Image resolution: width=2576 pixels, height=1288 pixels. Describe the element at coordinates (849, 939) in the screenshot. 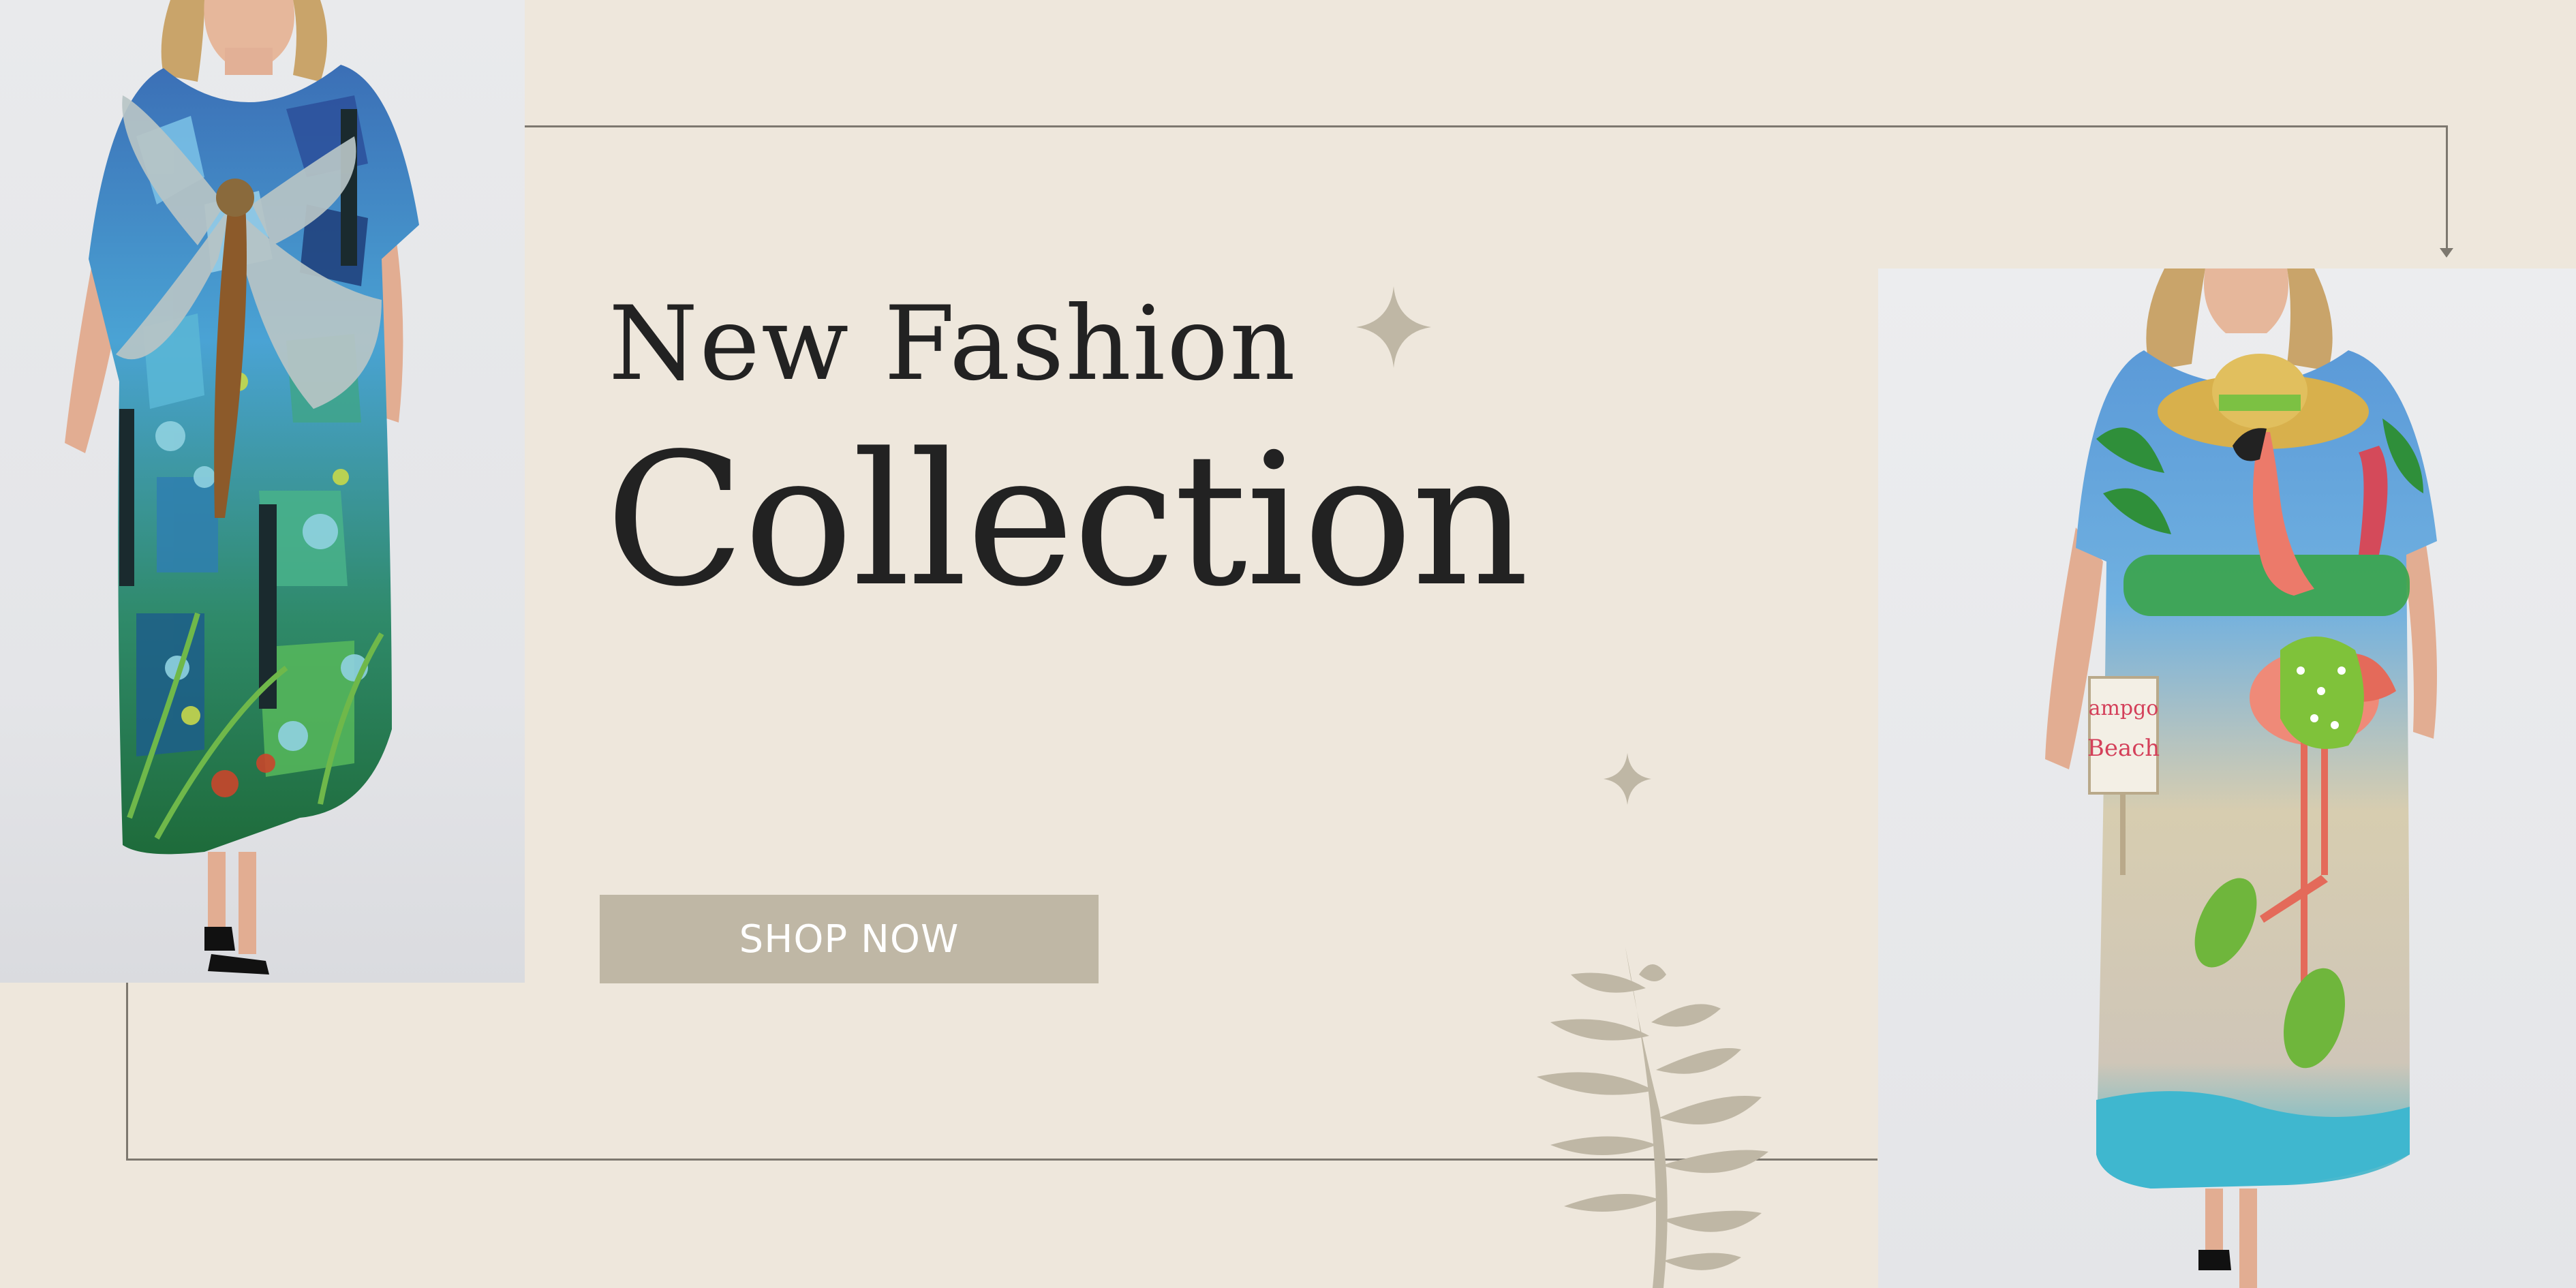

I see `shop-now-button: SHOP NOW` at that location.